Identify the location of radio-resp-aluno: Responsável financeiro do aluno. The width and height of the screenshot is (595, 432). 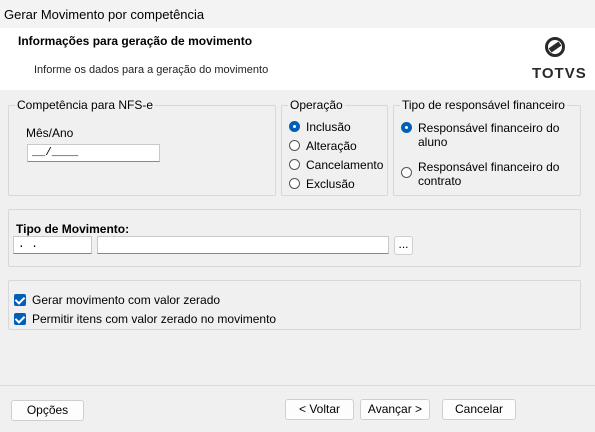
(480, 135).